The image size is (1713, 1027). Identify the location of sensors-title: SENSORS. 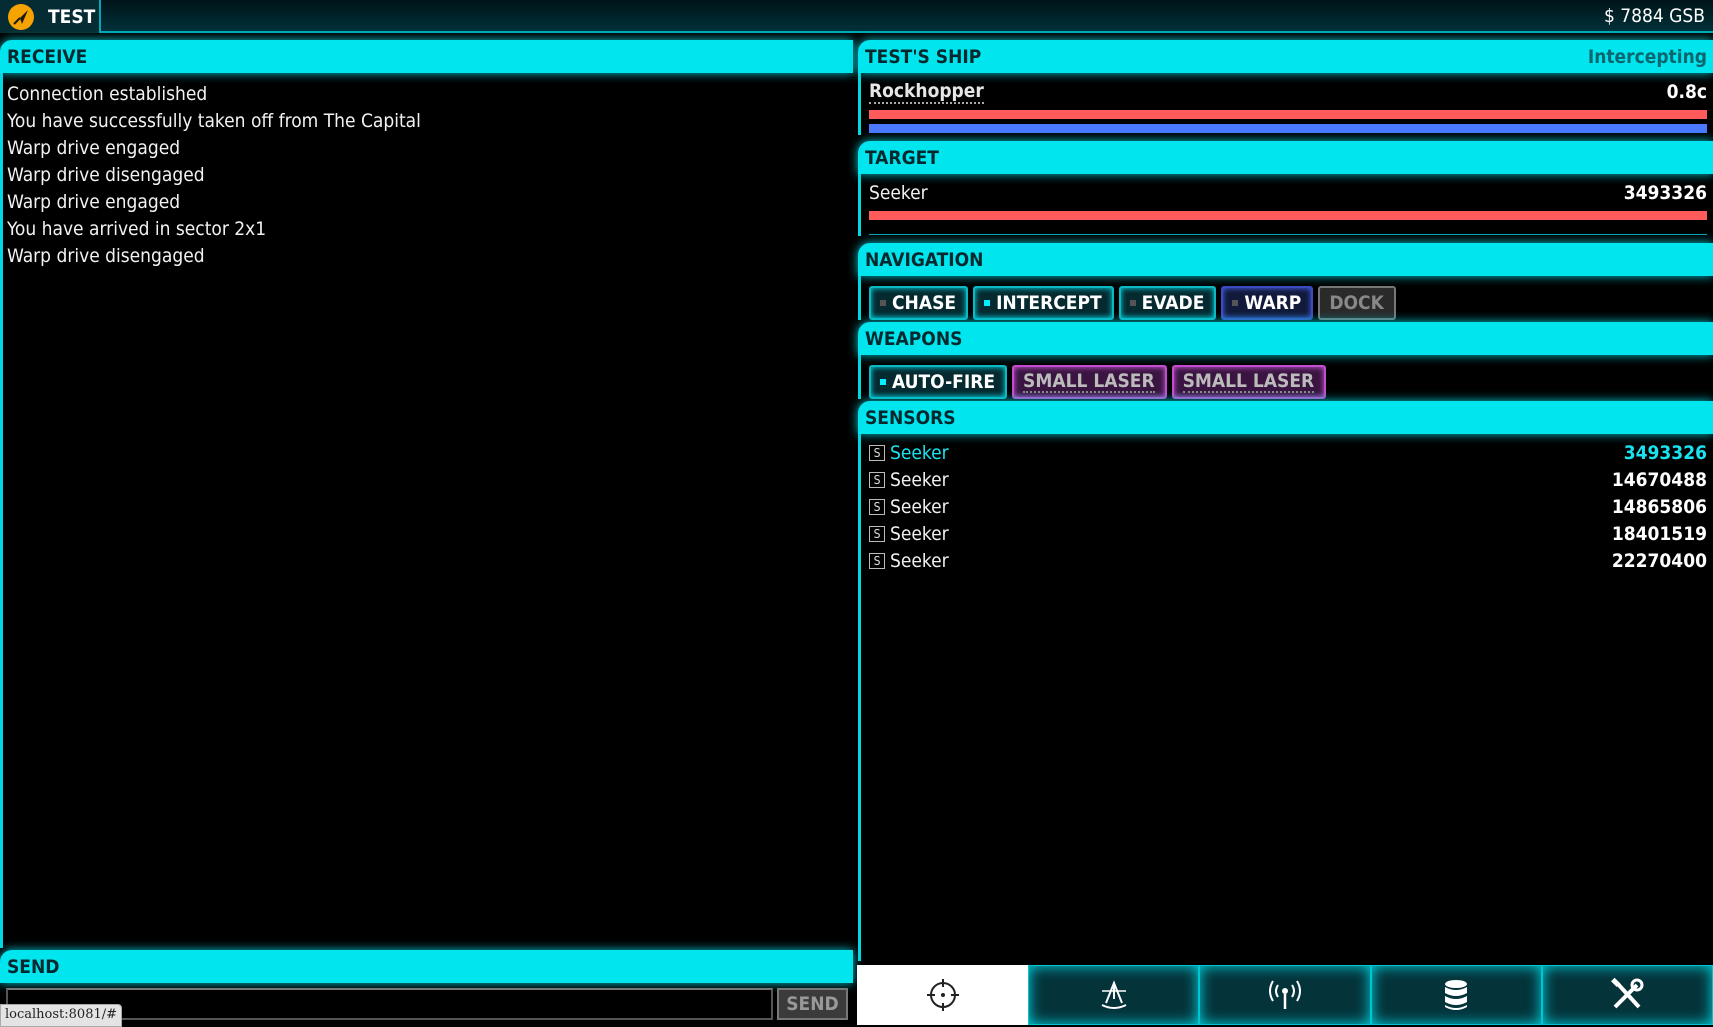
(910, 417).